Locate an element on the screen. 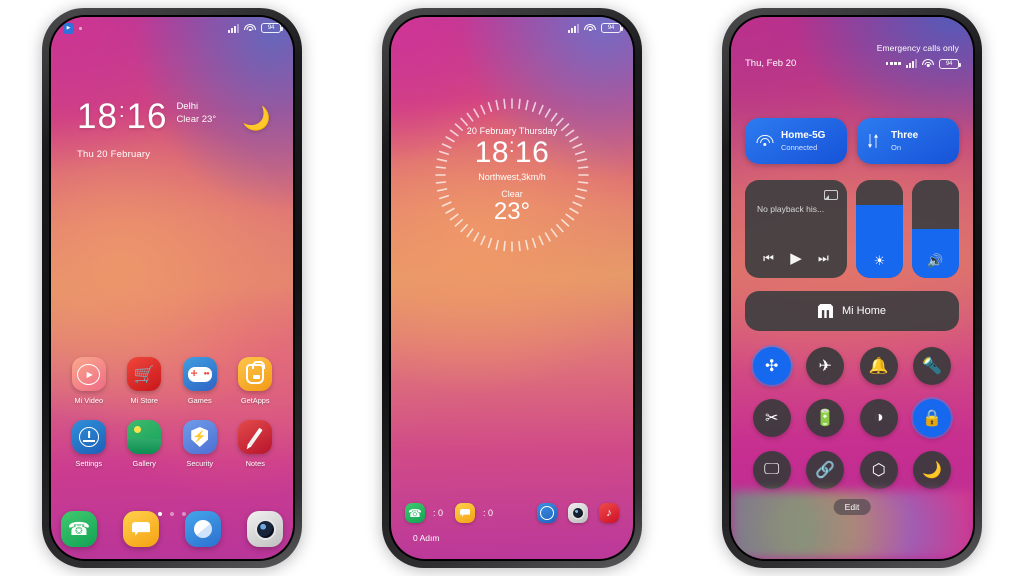  compass-icon is located at coordinates (547, 513).